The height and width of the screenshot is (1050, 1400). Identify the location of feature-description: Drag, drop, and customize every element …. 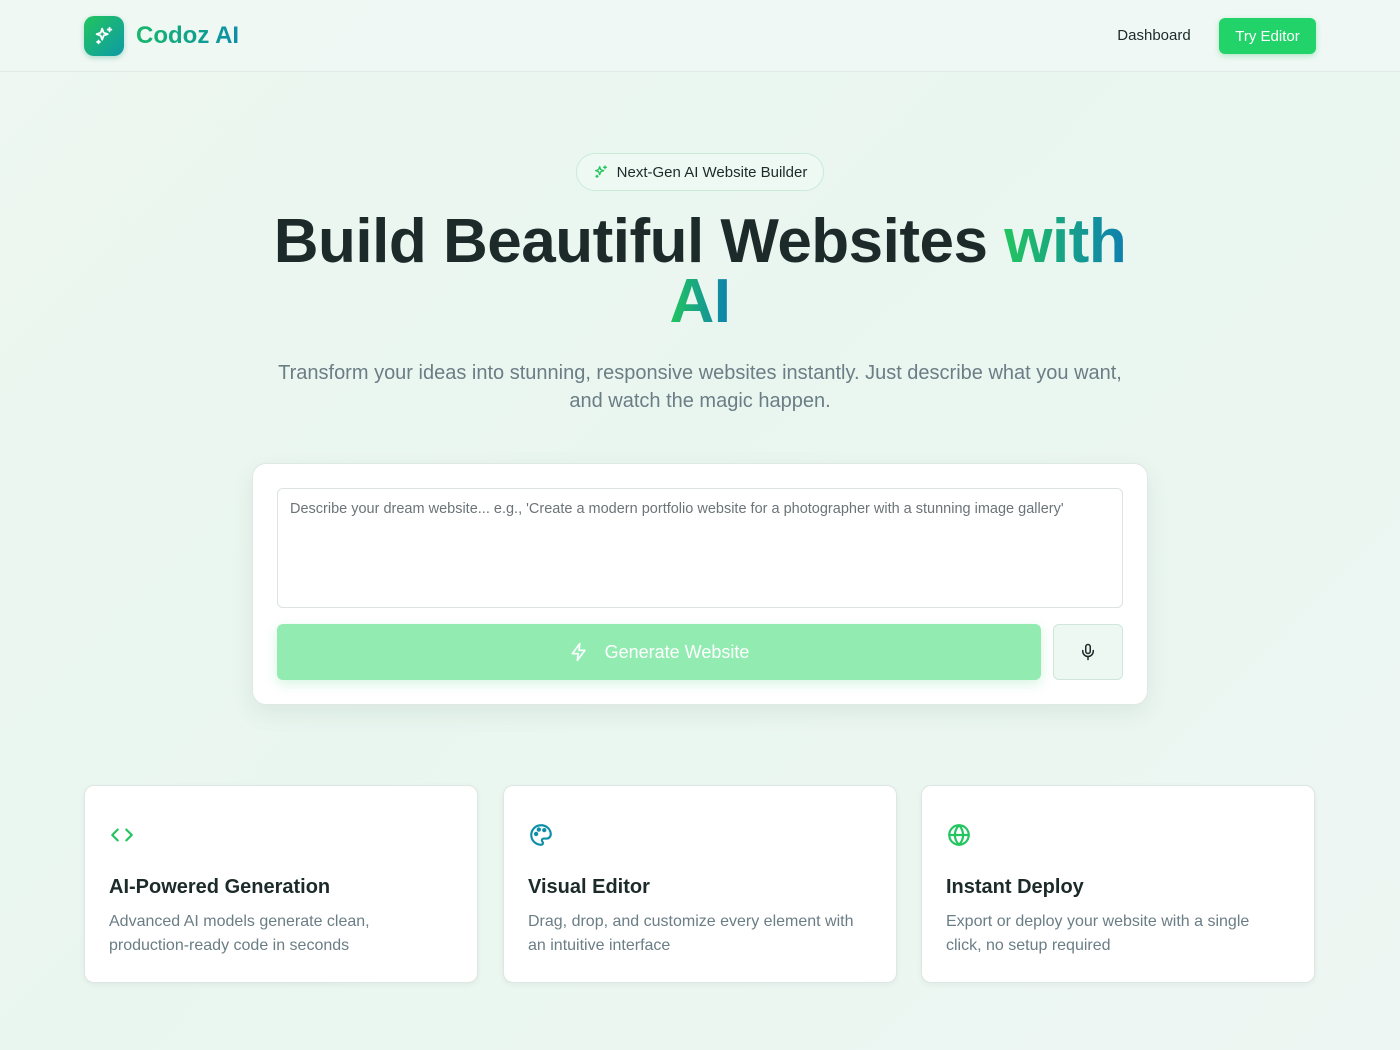
(691, 933).